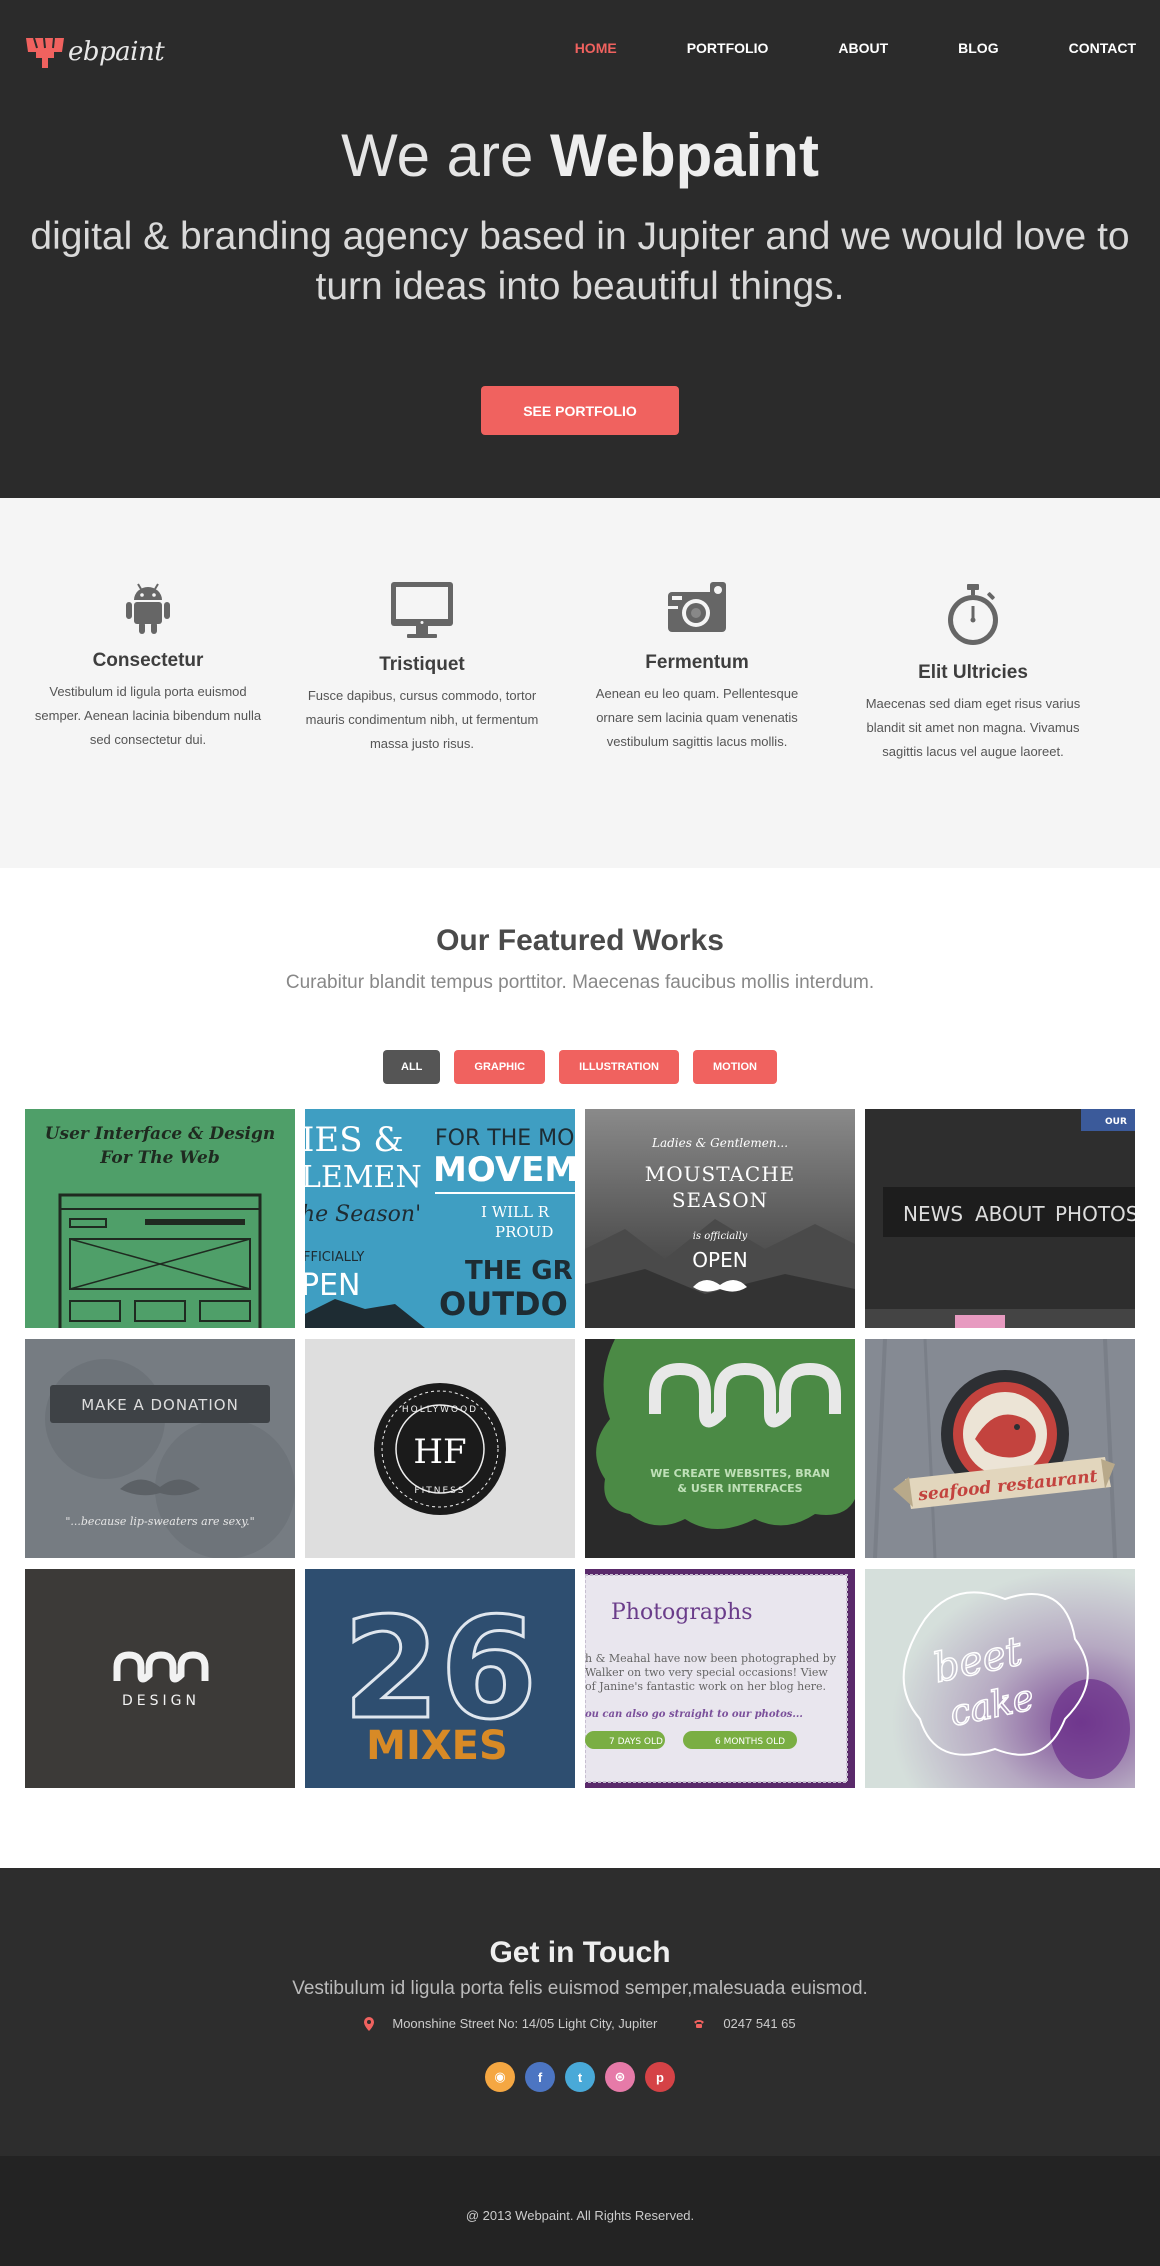 The height and width of the screenshot is (2266, 1160). I want to click on design-logo-thumbnail: DESIGN, so click(160, 1678).